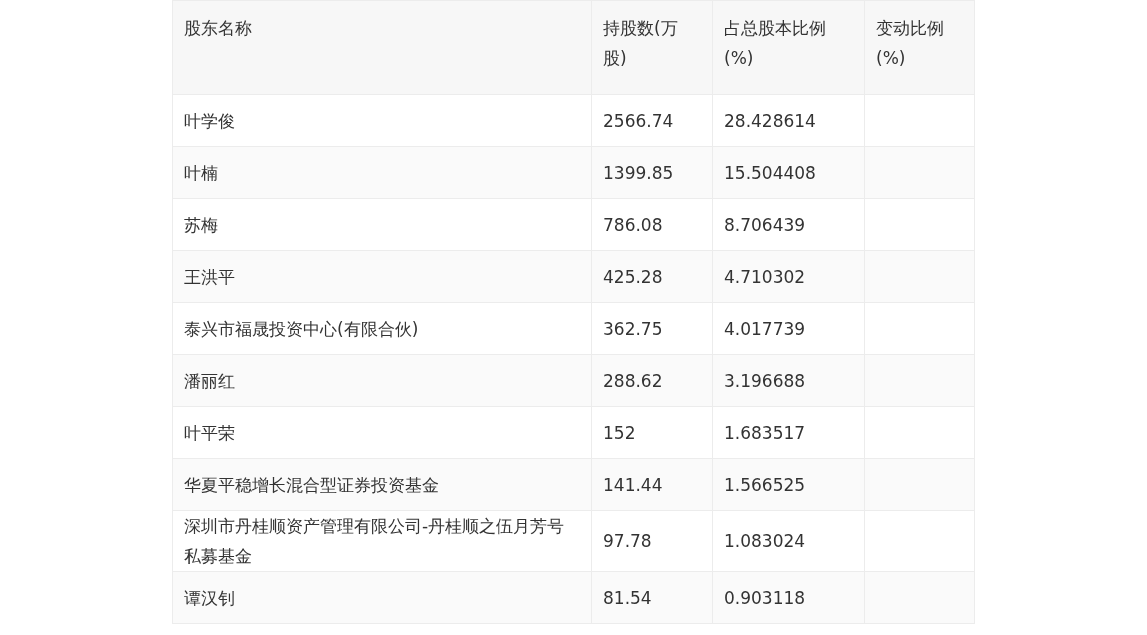 The width and height of the screenshot is (1147, 635). Describe the element at coordinates (382, 484) in the screenshot. I see `table-cell: 华夏平稳增长混合型证券投资基金` at that location.